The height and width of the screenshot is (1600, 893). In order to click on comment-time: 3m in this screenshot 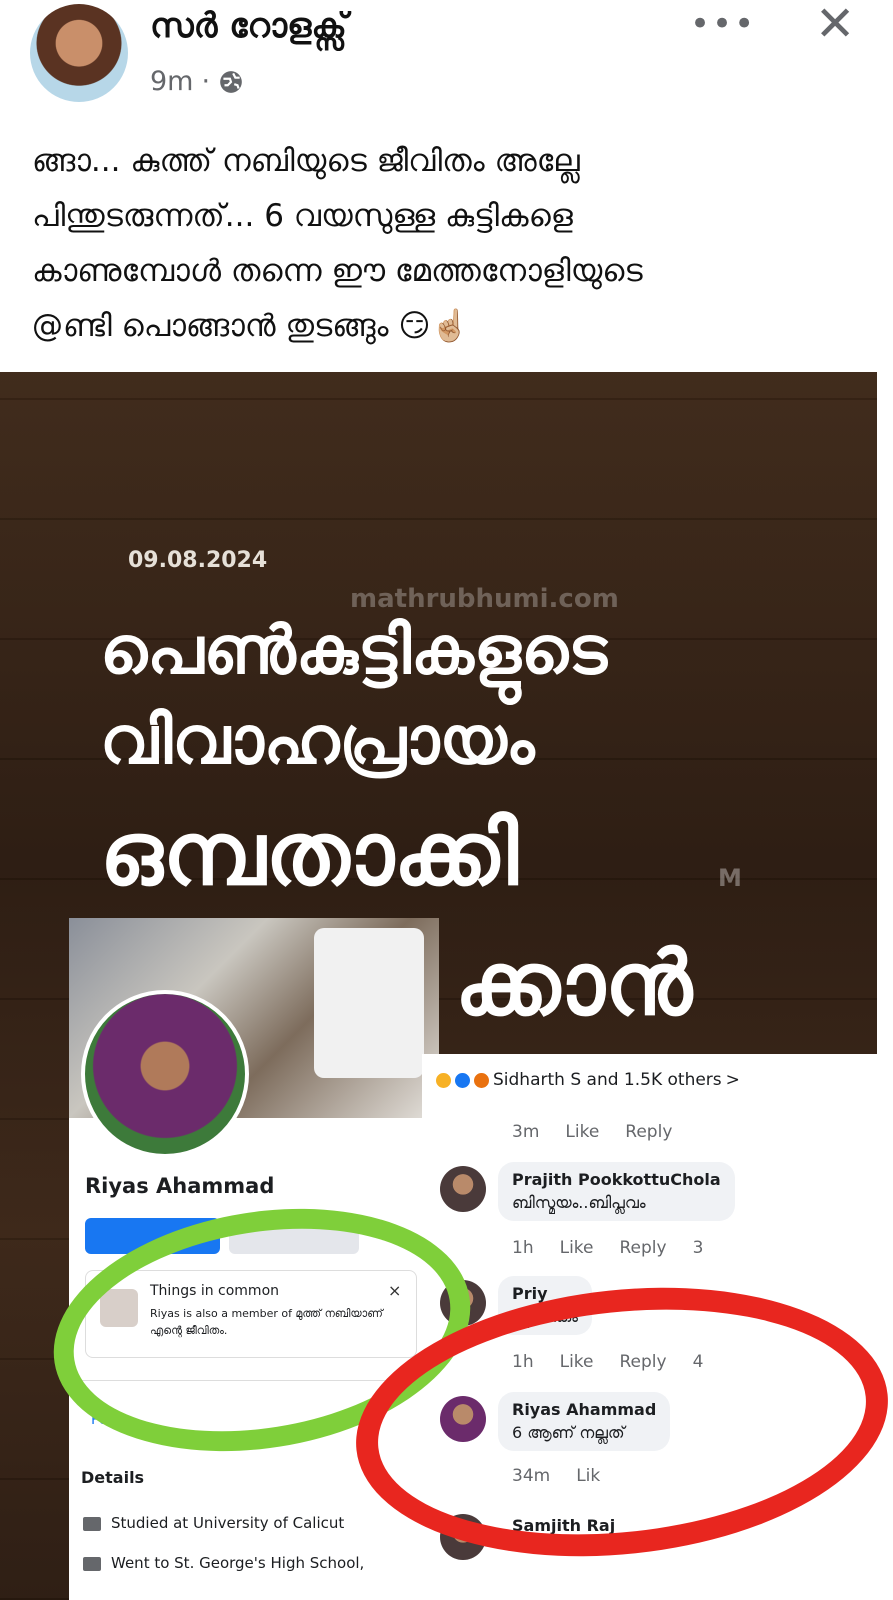, I will do `click(526, 1132)`.